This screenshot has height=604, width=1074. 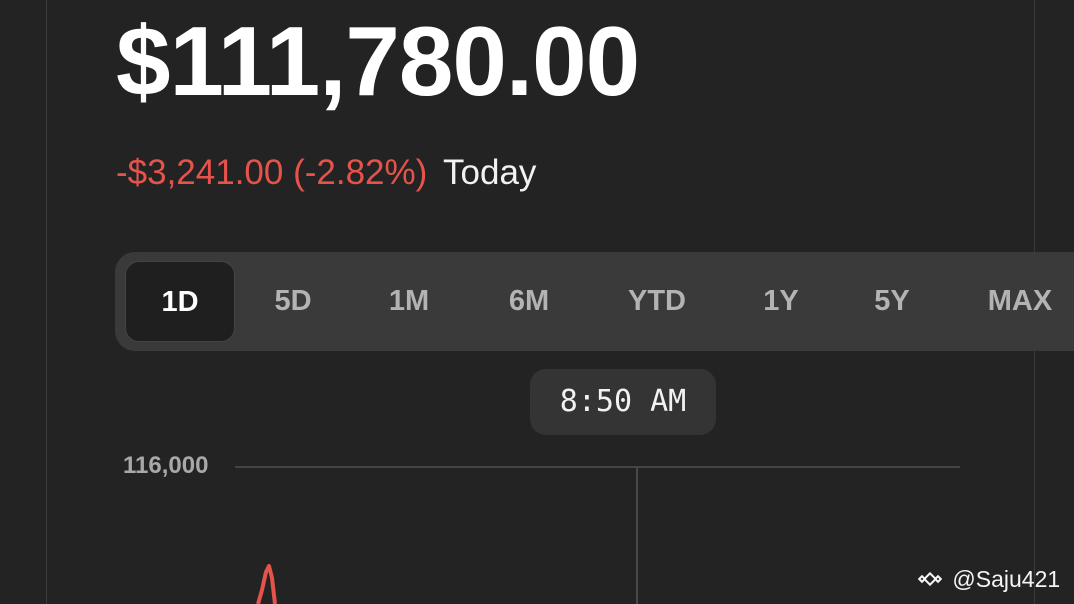 What do you see at coordinates (930, 579) in the screenshot?
I see `binance-logo-icon` at bounding box center [930, 579].